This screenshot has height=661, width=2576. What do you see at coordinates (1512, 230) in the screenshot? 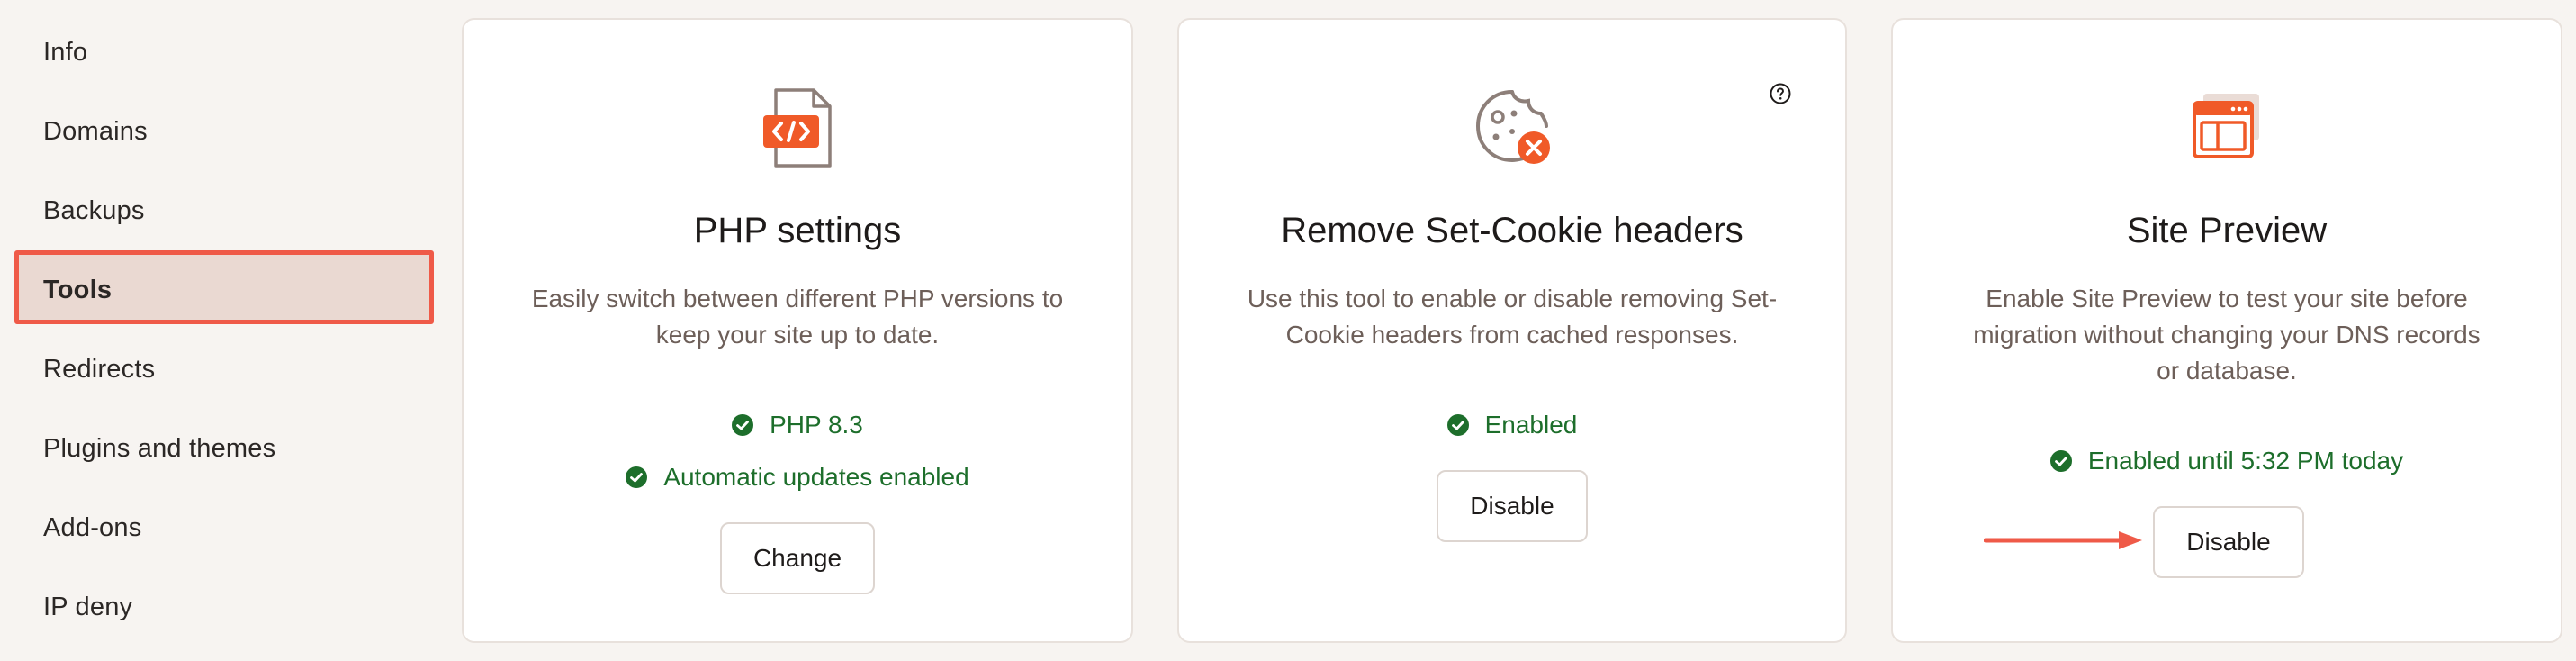
I see `card-title: Remove Set-Cookie headers` at bounding box center [1512, 230].